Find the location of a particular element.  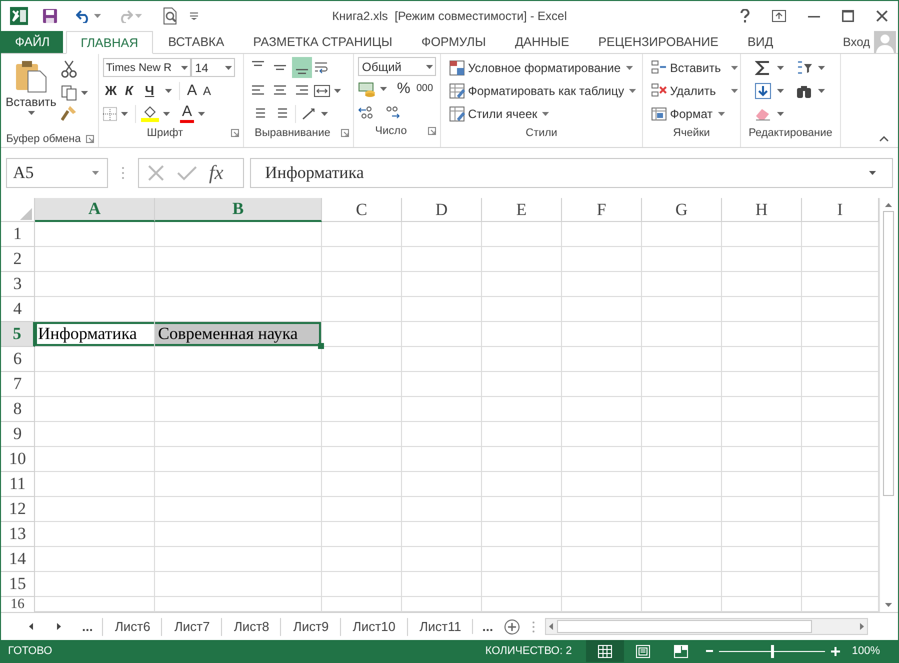

fill-color-icon is located at coordinates (150, 114).